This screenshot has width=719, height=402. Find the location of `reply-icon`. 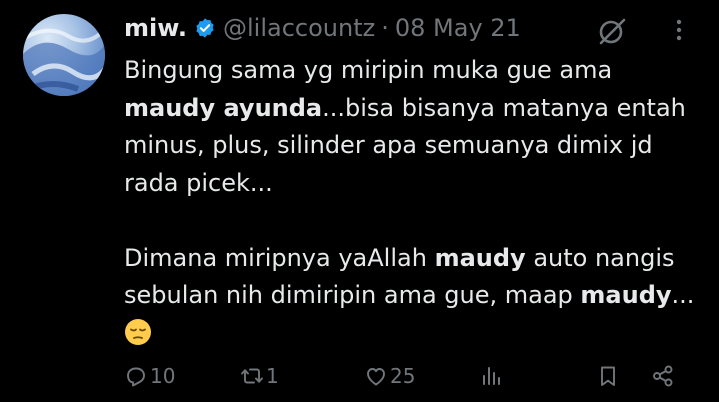

reply-icon is located at coordinates (136, 377).